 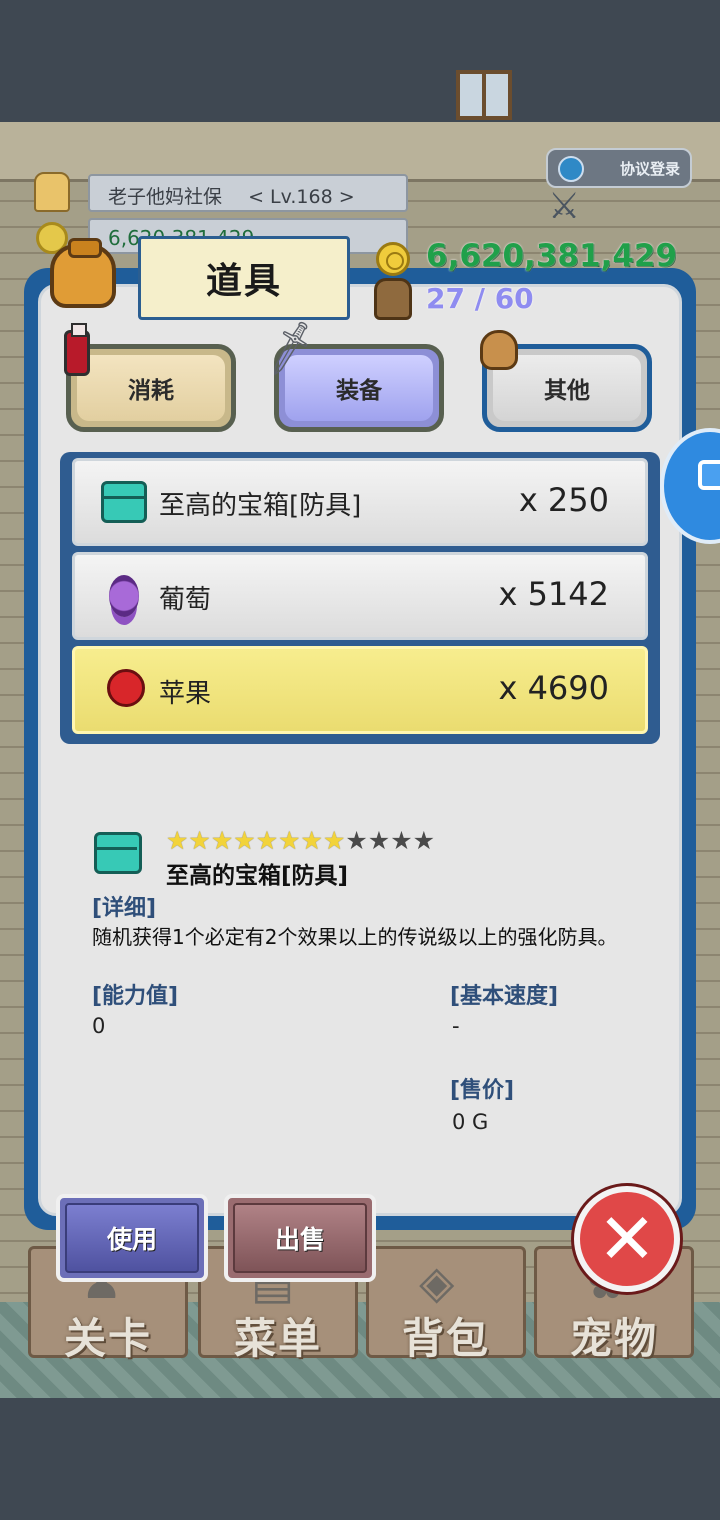 I want to click on speed-value: -, so click(x=456, y=1026).